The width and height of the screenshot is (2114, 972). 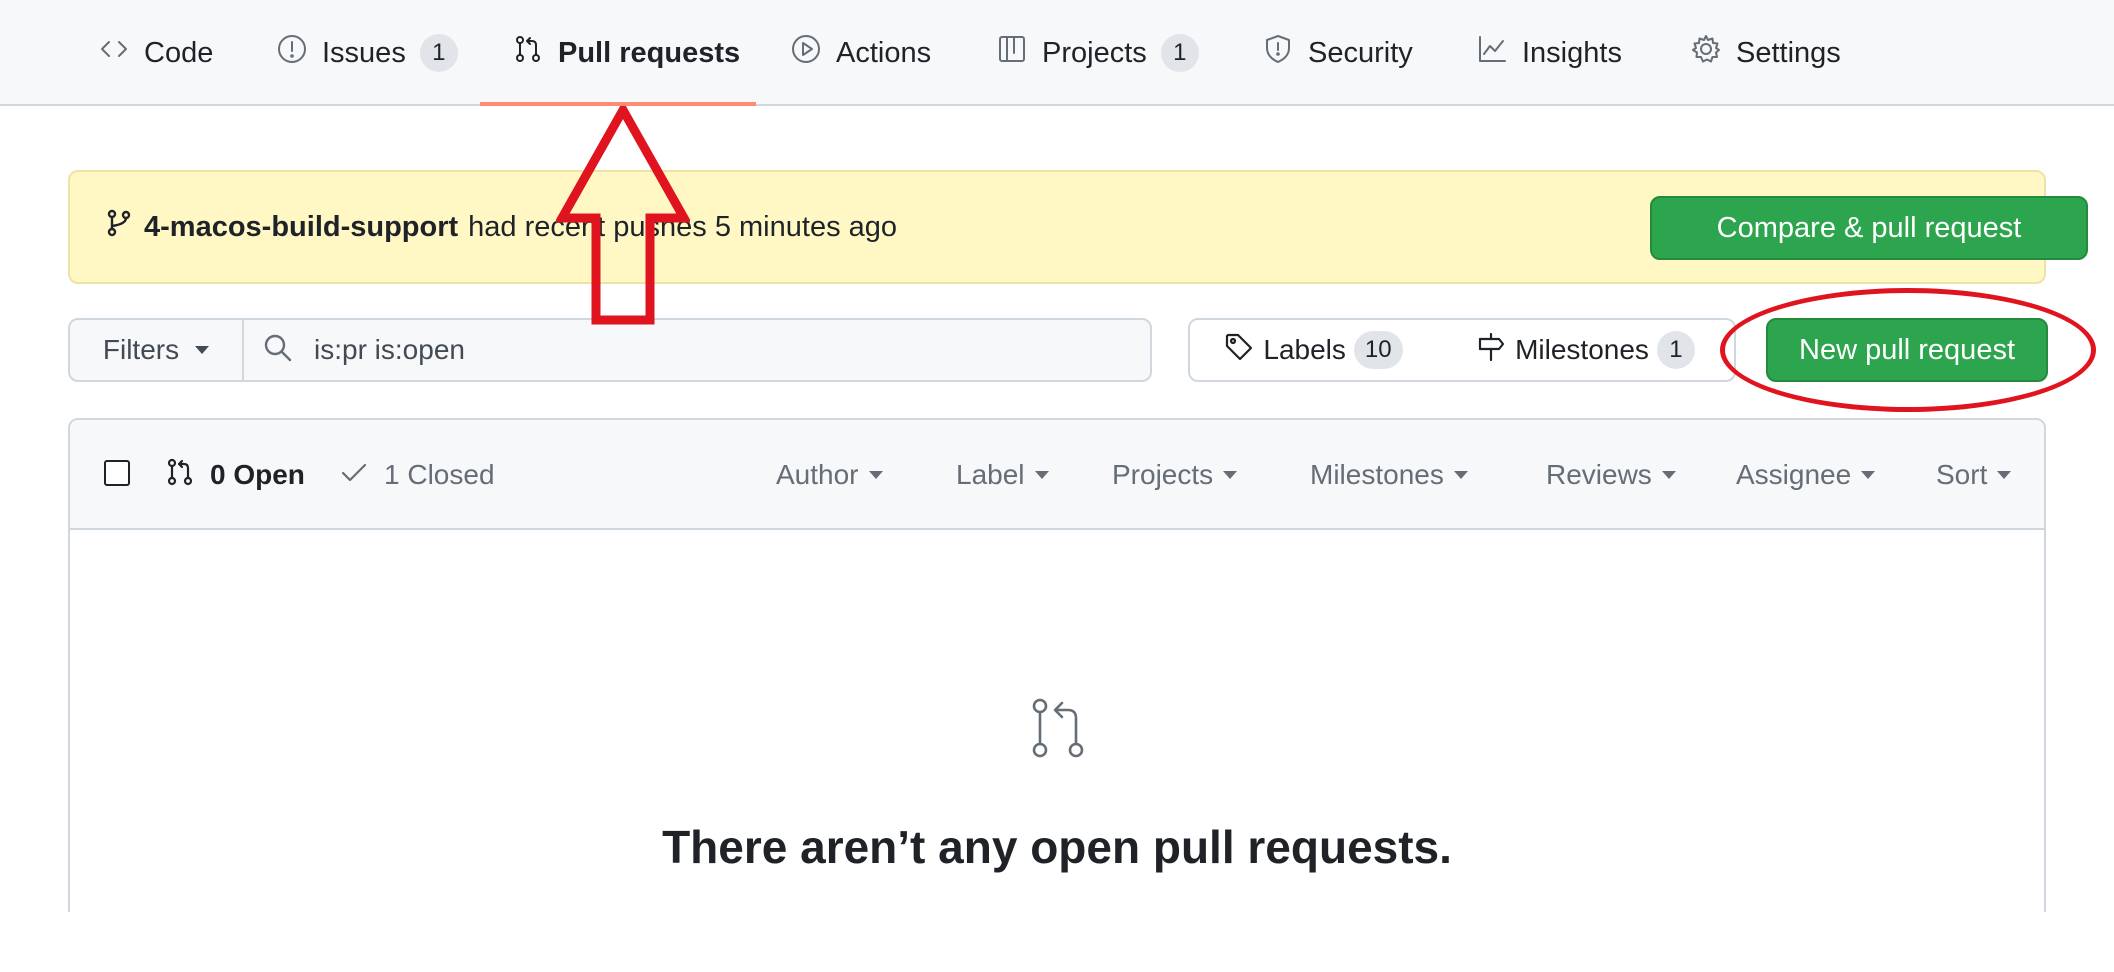 I want to click on search-icon, so click(x=278, y=350).